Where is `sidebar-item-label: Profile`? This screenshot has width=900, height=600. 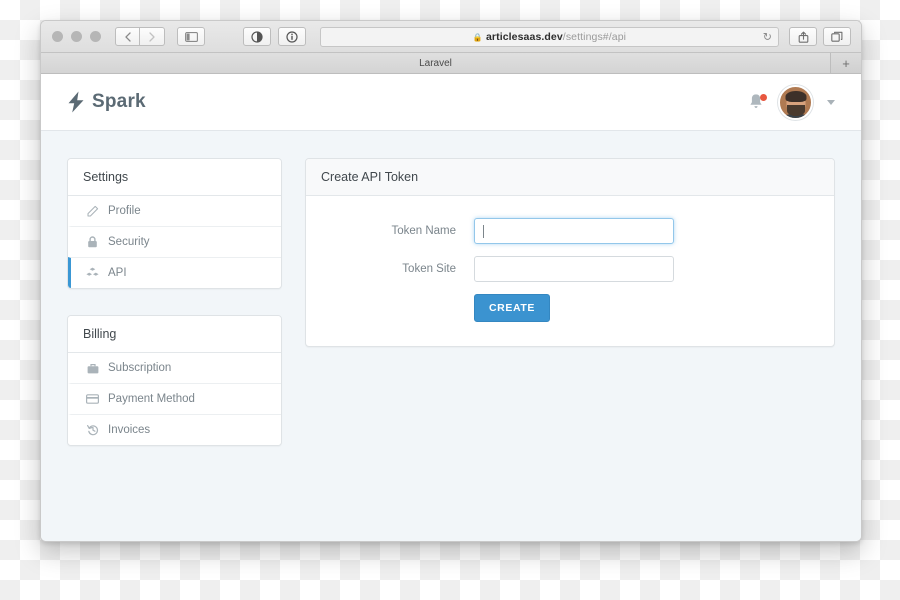
sidebar-item-label: Profile is located at coordinates (124, 211).